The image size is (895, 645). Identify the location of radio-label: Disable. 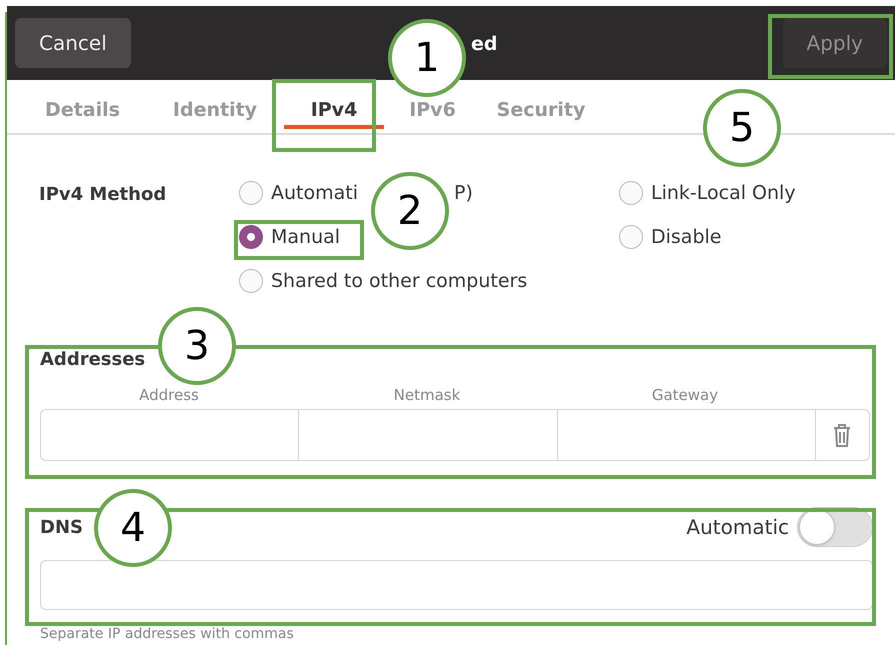
(686, 237).